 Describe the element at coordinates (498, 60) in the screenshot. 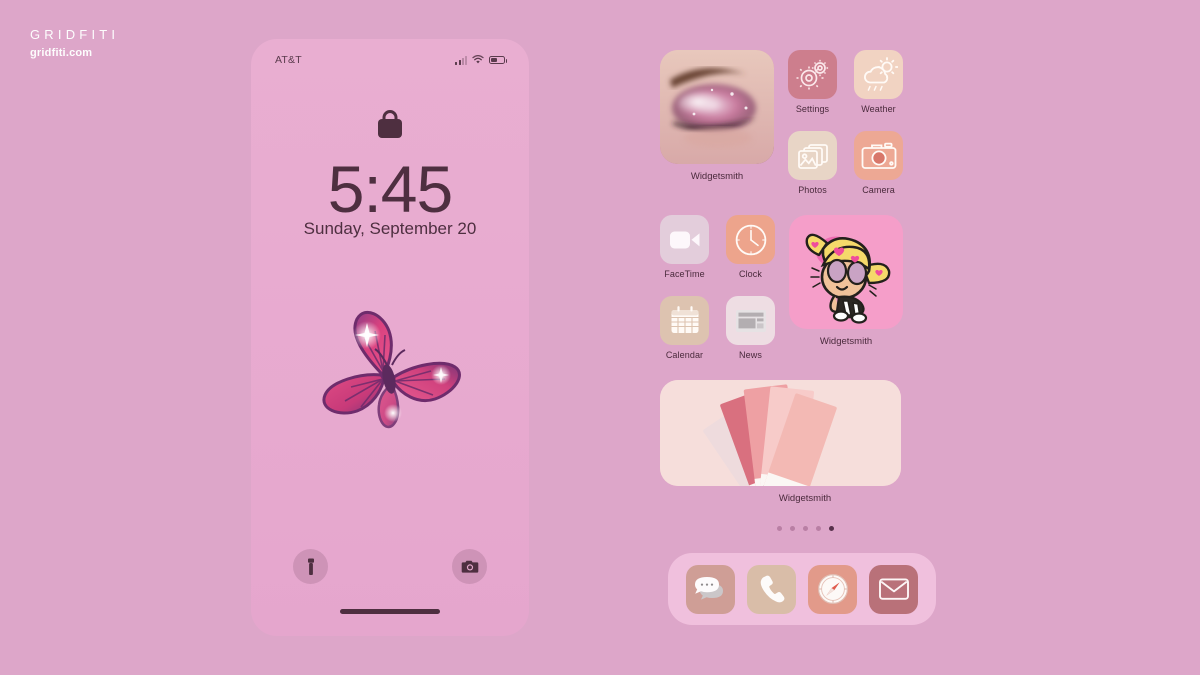

I see `battery-icon` at that location.